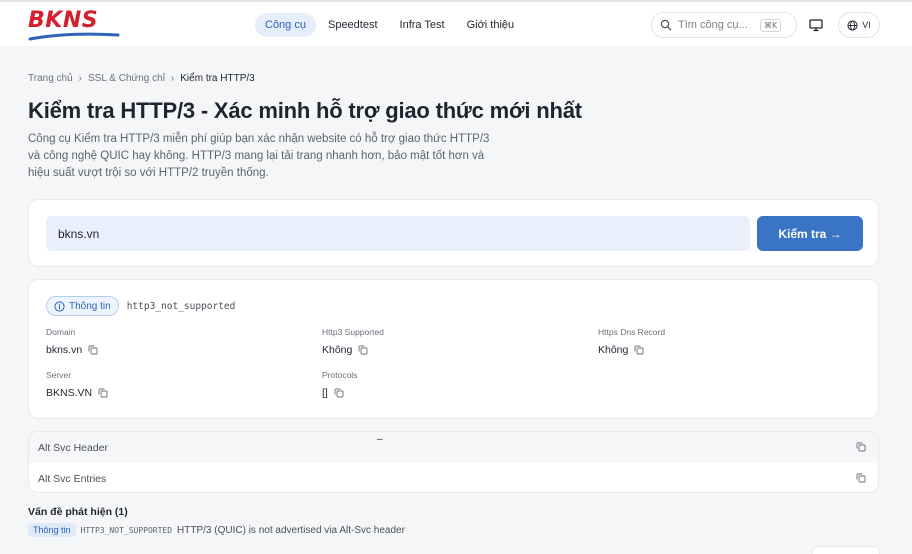 The height and width of the screenshot is (554, 912). I want to click on field-label: Server, so click(59, 375).